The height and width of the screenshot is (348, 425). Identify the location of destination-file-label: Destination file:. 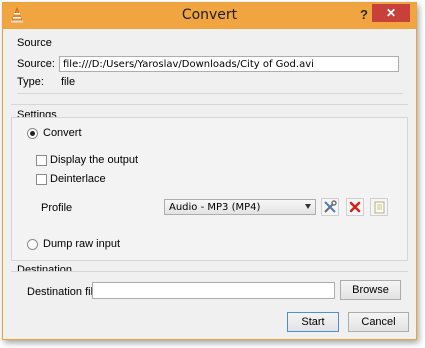
(65, 292).